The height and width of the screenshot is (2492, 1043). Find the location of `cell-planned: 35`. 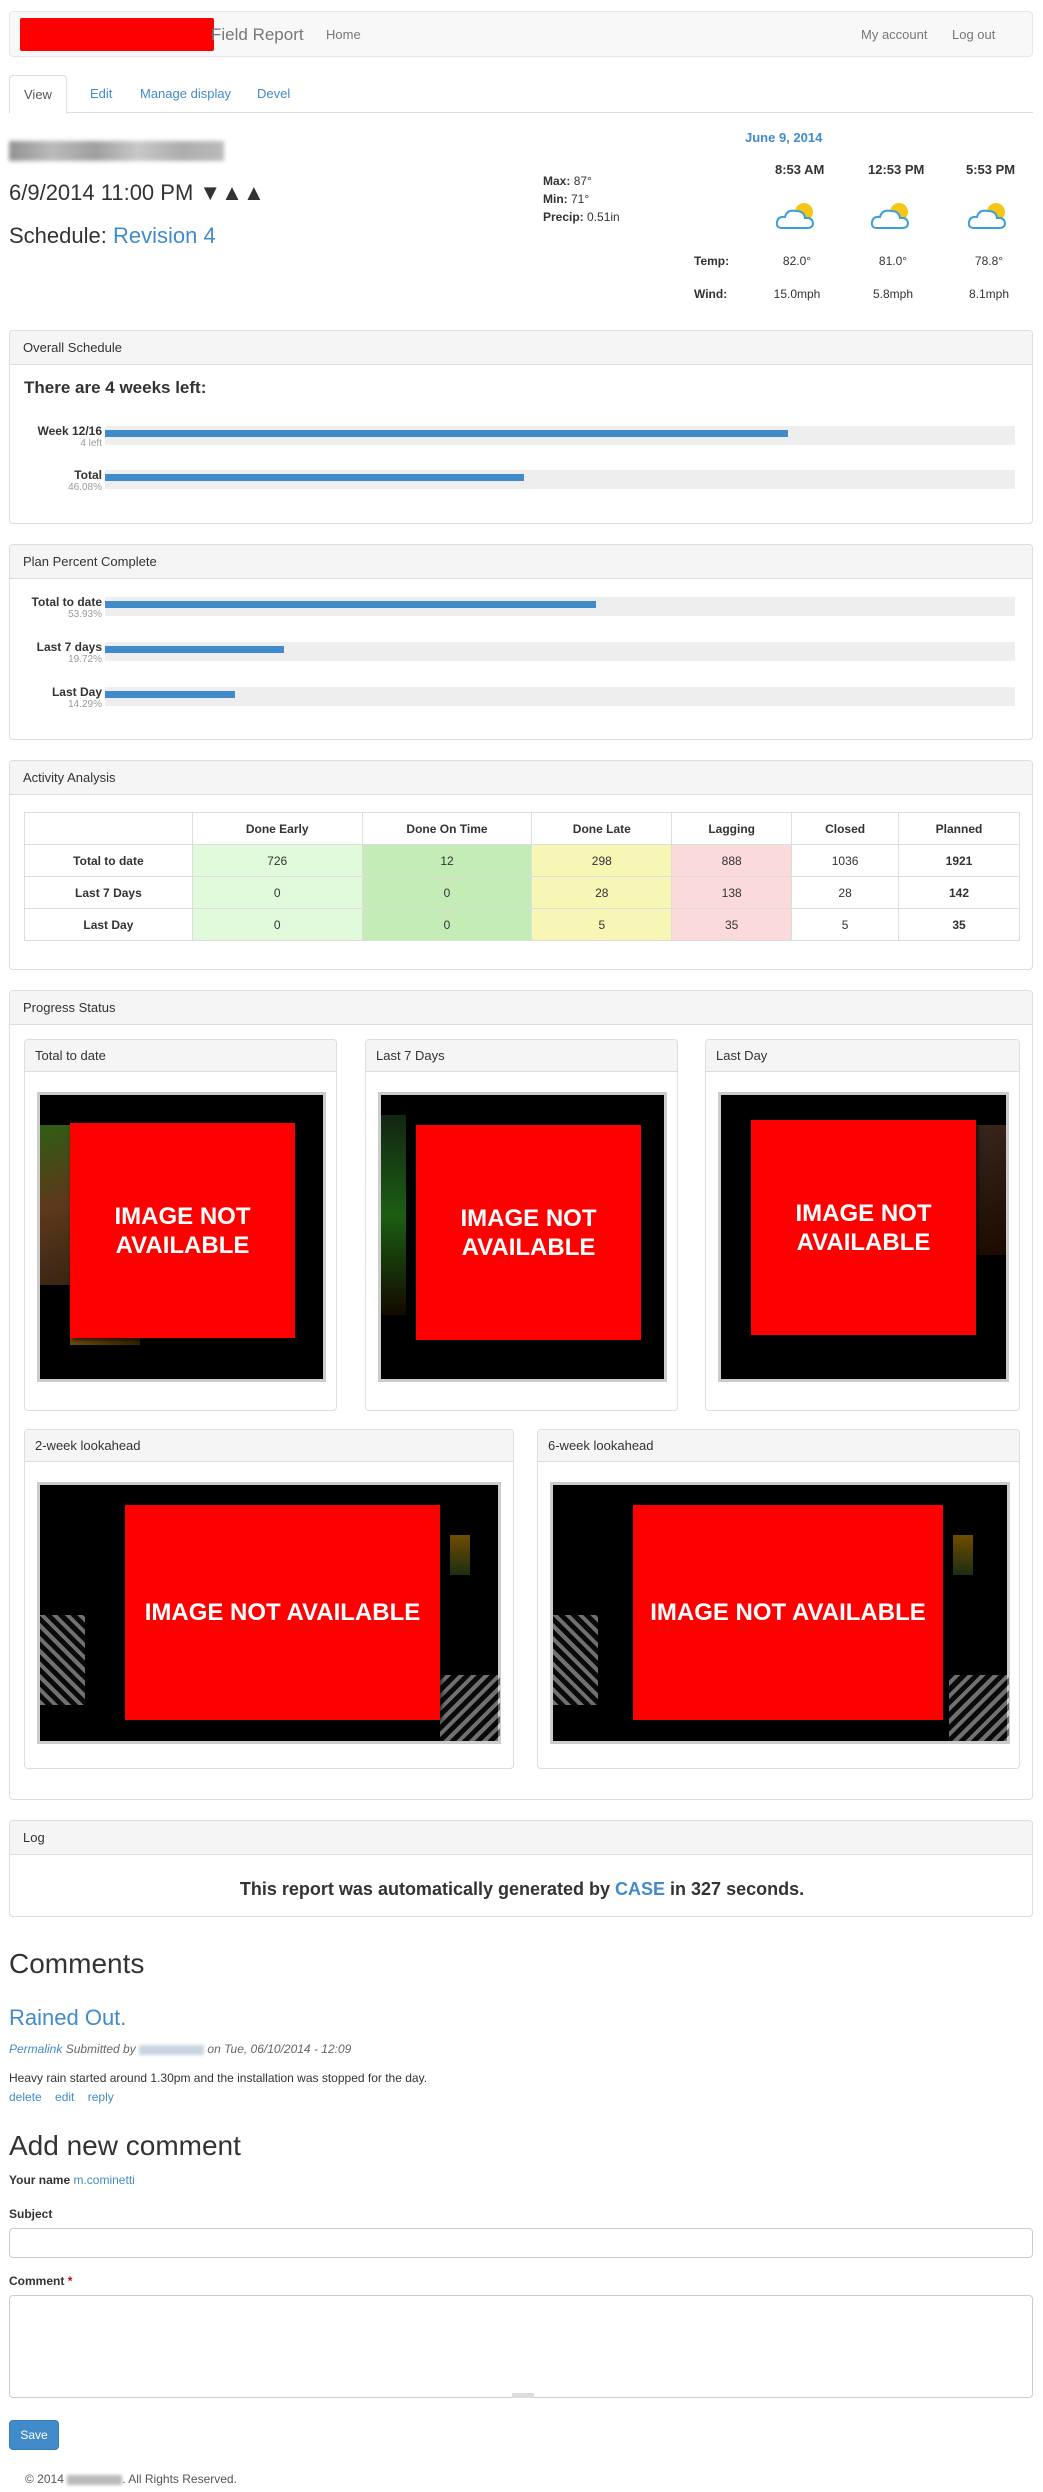

cell-planned: 35 is located at coordinates (959, 924).